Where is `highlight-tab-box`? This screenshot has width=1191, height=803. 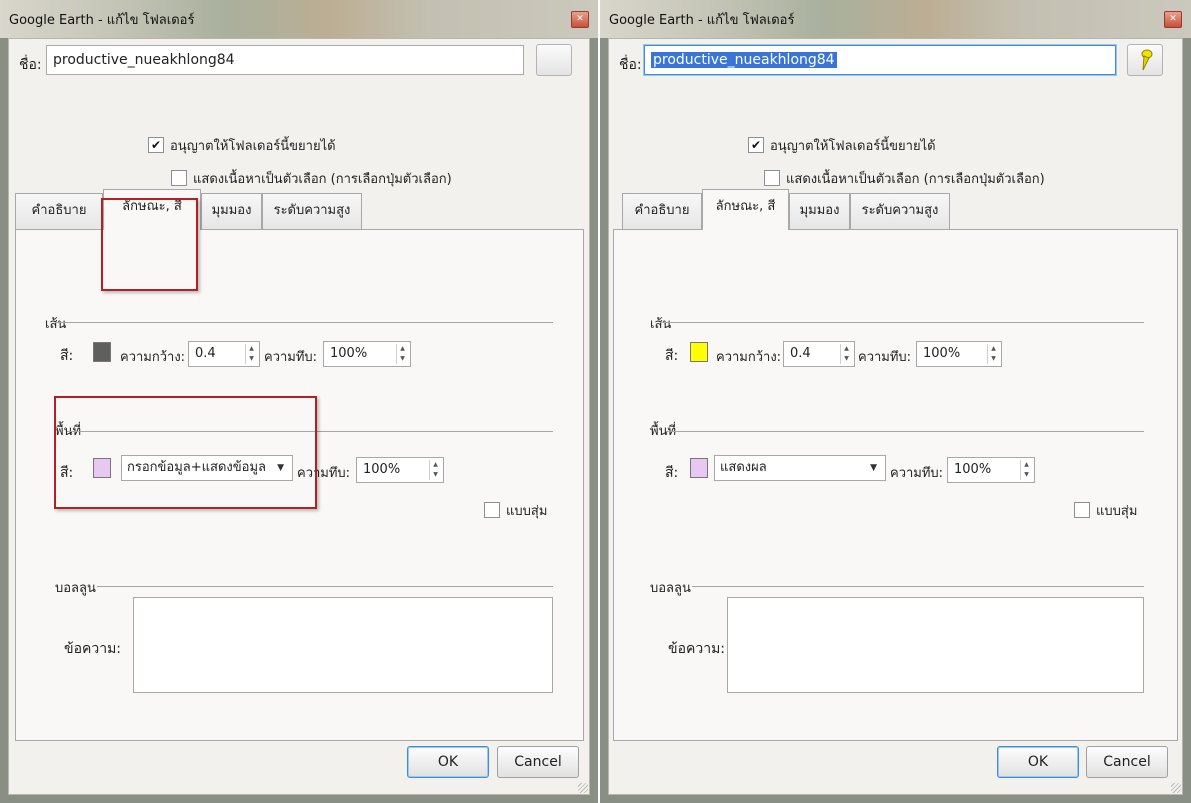
highlight-tab-box is located at coordinates (149, 244).